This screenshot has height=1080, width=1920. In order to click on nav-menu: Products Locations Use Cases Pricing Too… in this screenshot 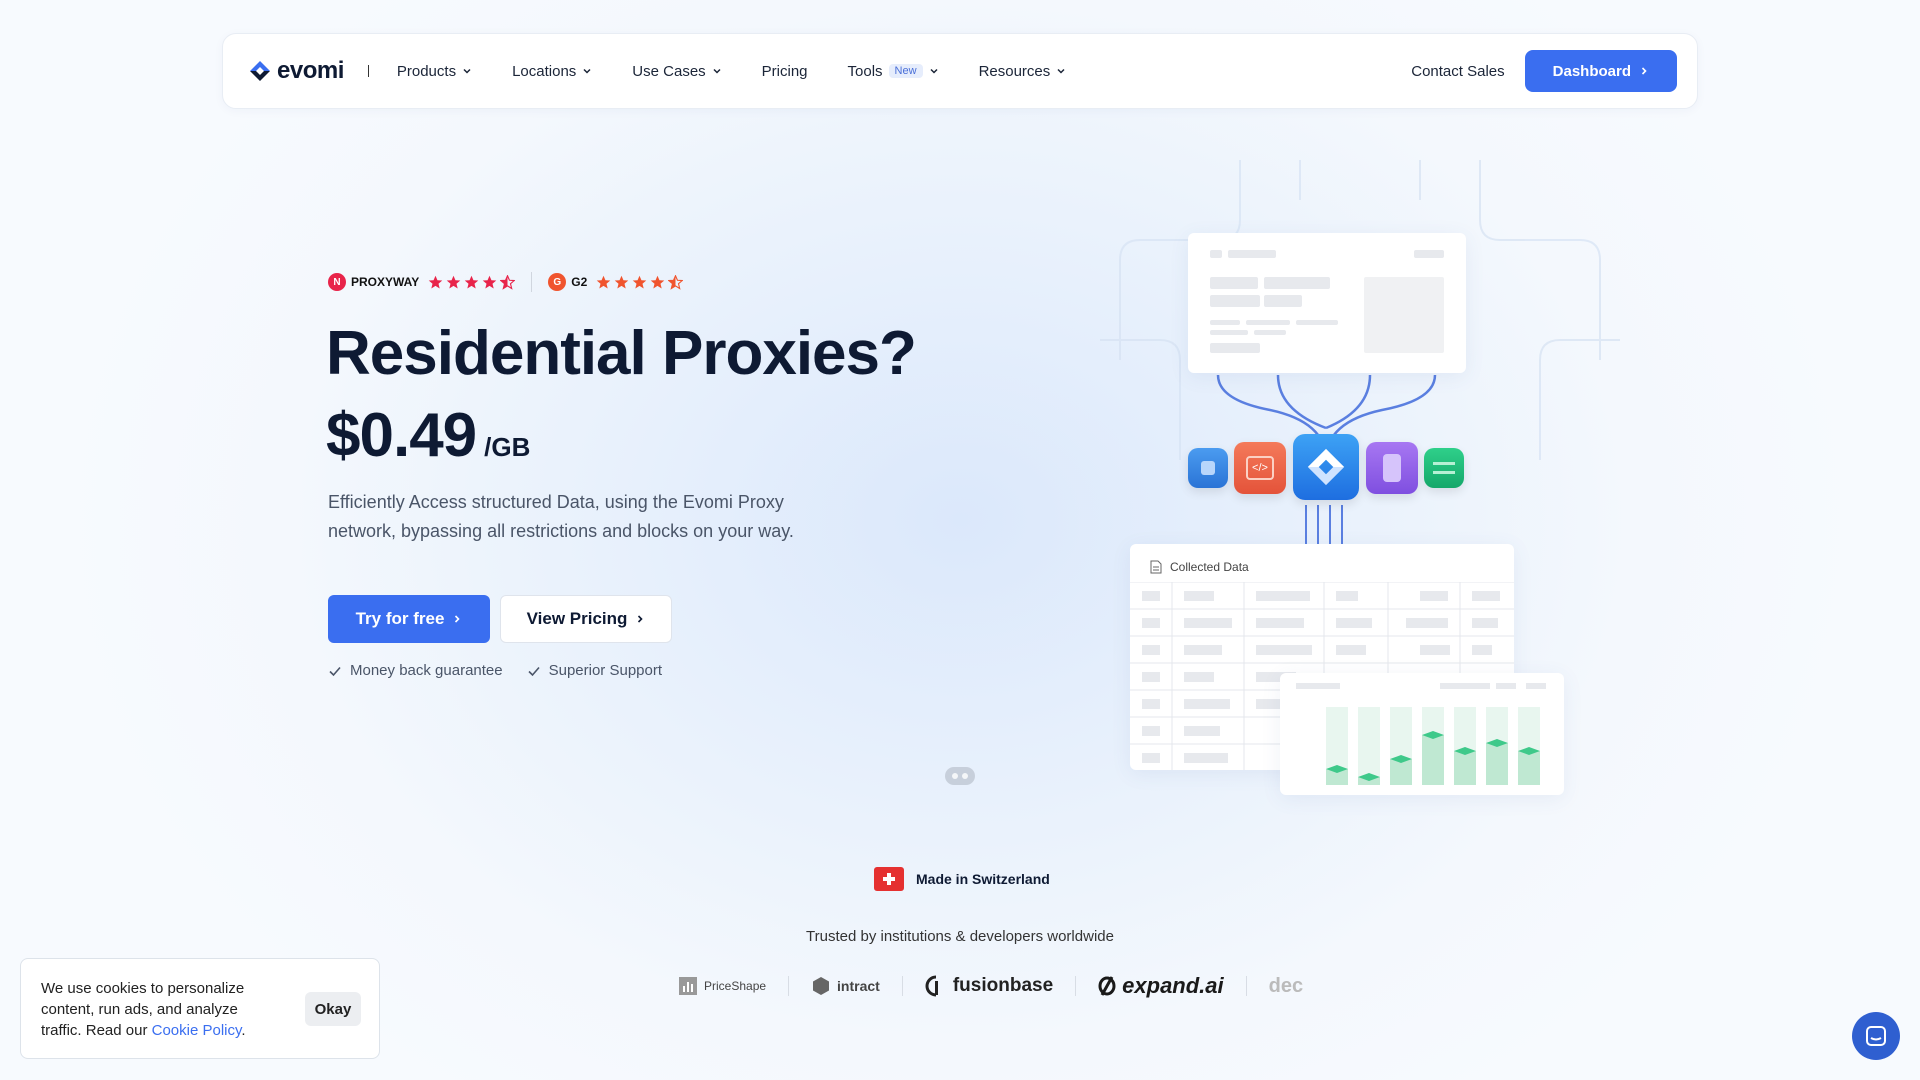, I will do `click(731, 71)`.